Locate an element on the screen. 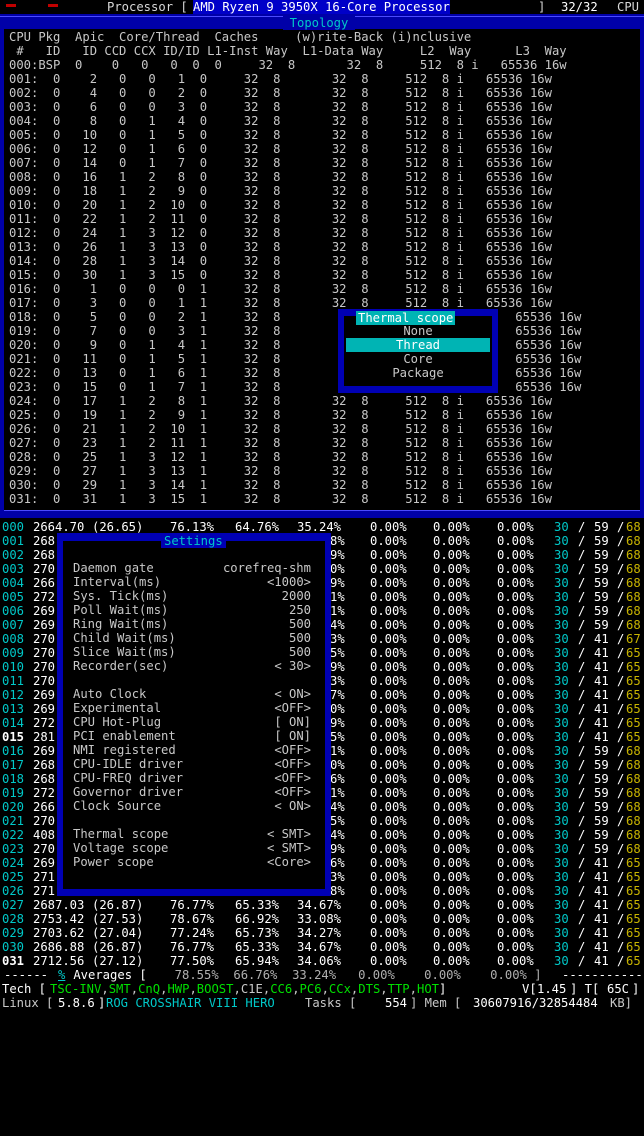  tech-item: CCx is located at coordinates (339, 989).